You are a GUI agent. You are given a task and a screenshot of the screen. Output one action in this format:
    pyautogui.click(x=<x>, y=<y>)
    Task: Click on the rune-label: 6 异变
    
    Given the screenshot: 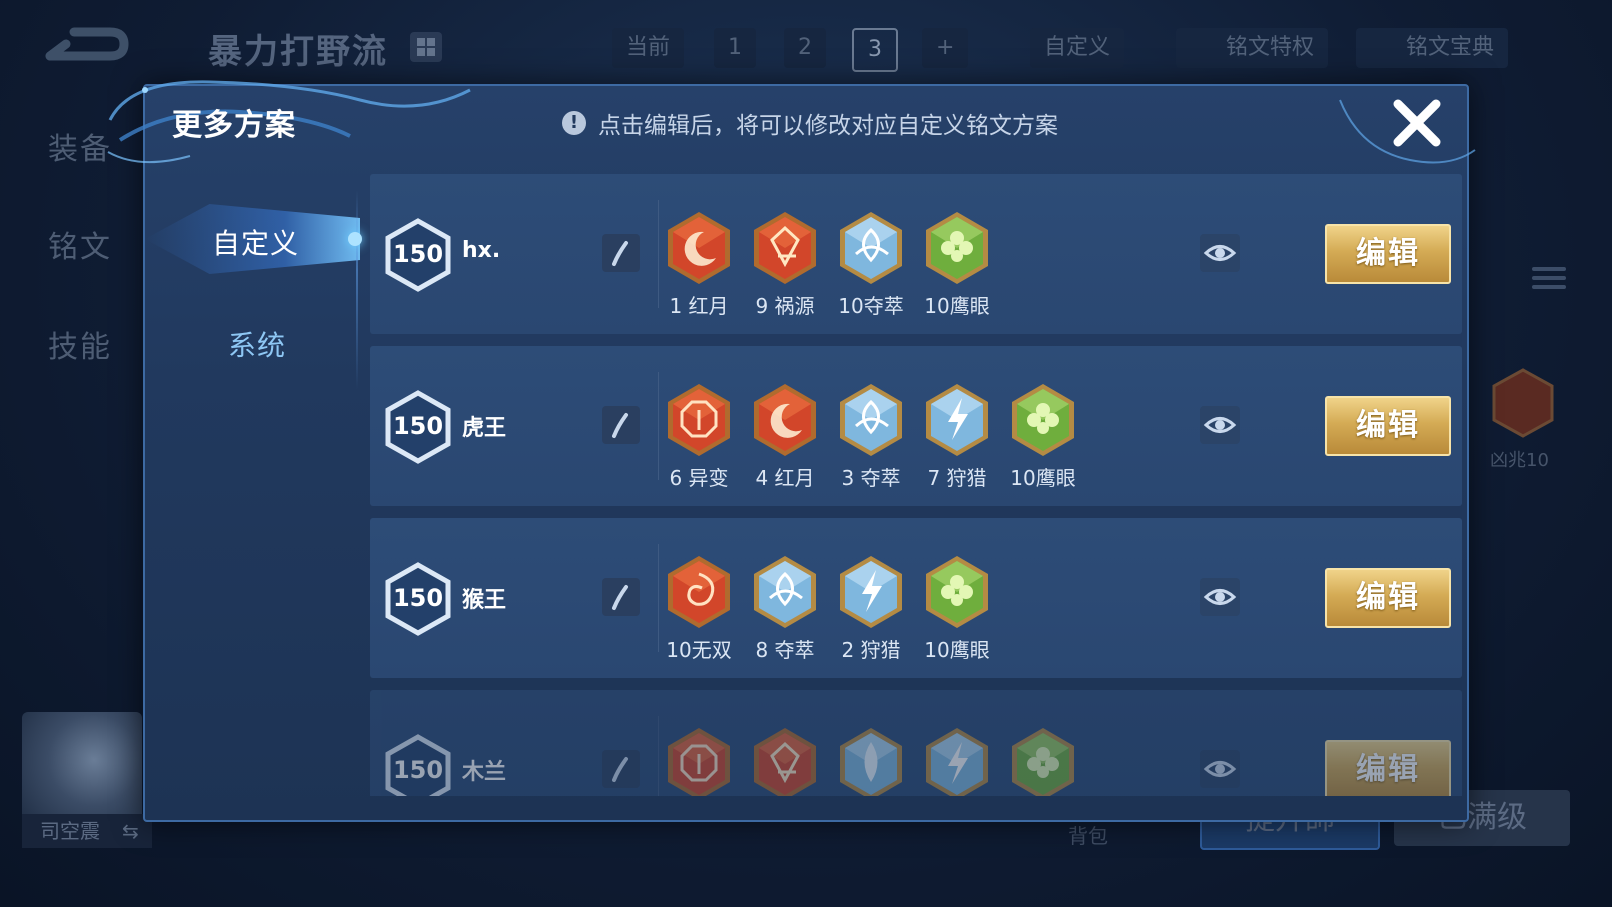 What is the action you would take?
    pyautogui.click(x=699, y=478)
    